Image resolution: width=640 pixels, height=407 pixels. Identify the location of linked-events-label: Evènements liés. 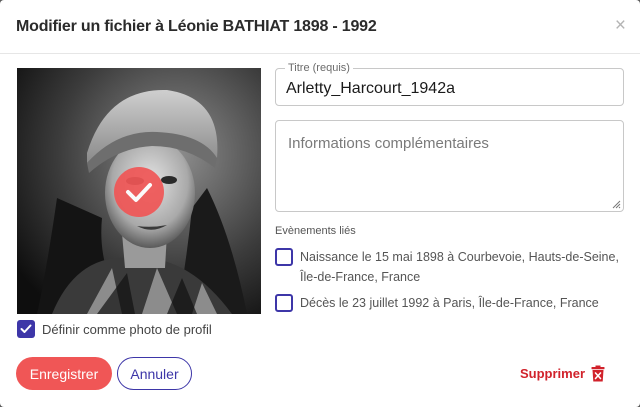
(315, 231).